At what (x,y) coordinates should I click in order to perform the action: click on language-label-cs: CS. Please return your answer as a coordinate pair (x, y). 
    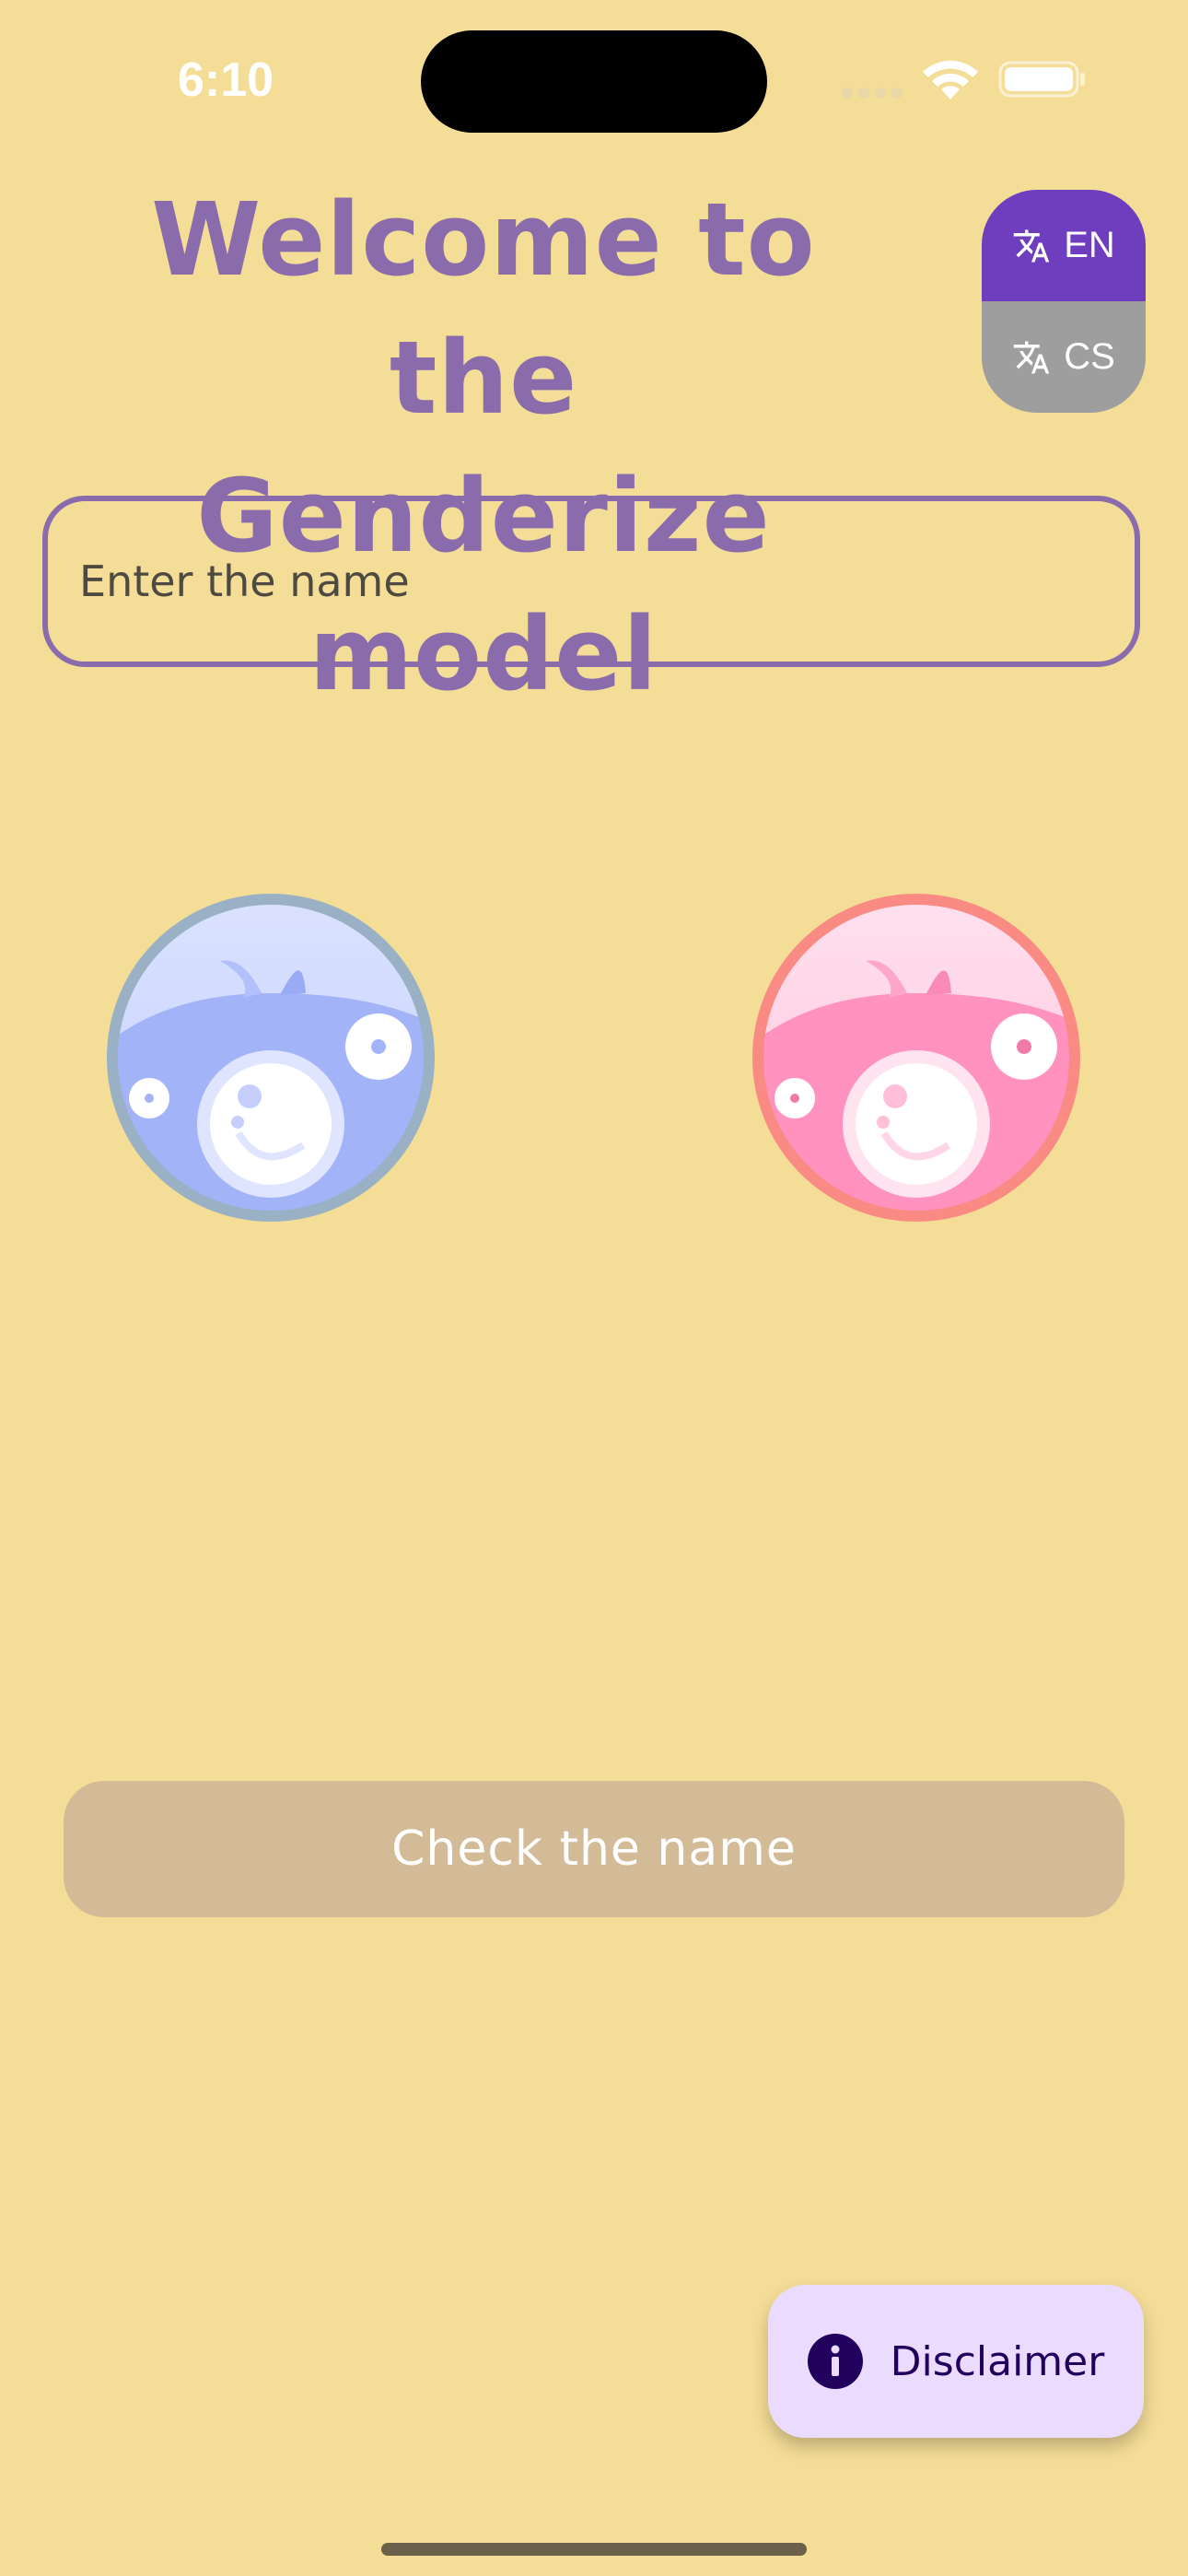
    Looking at the image, I should click on (1089, 356).